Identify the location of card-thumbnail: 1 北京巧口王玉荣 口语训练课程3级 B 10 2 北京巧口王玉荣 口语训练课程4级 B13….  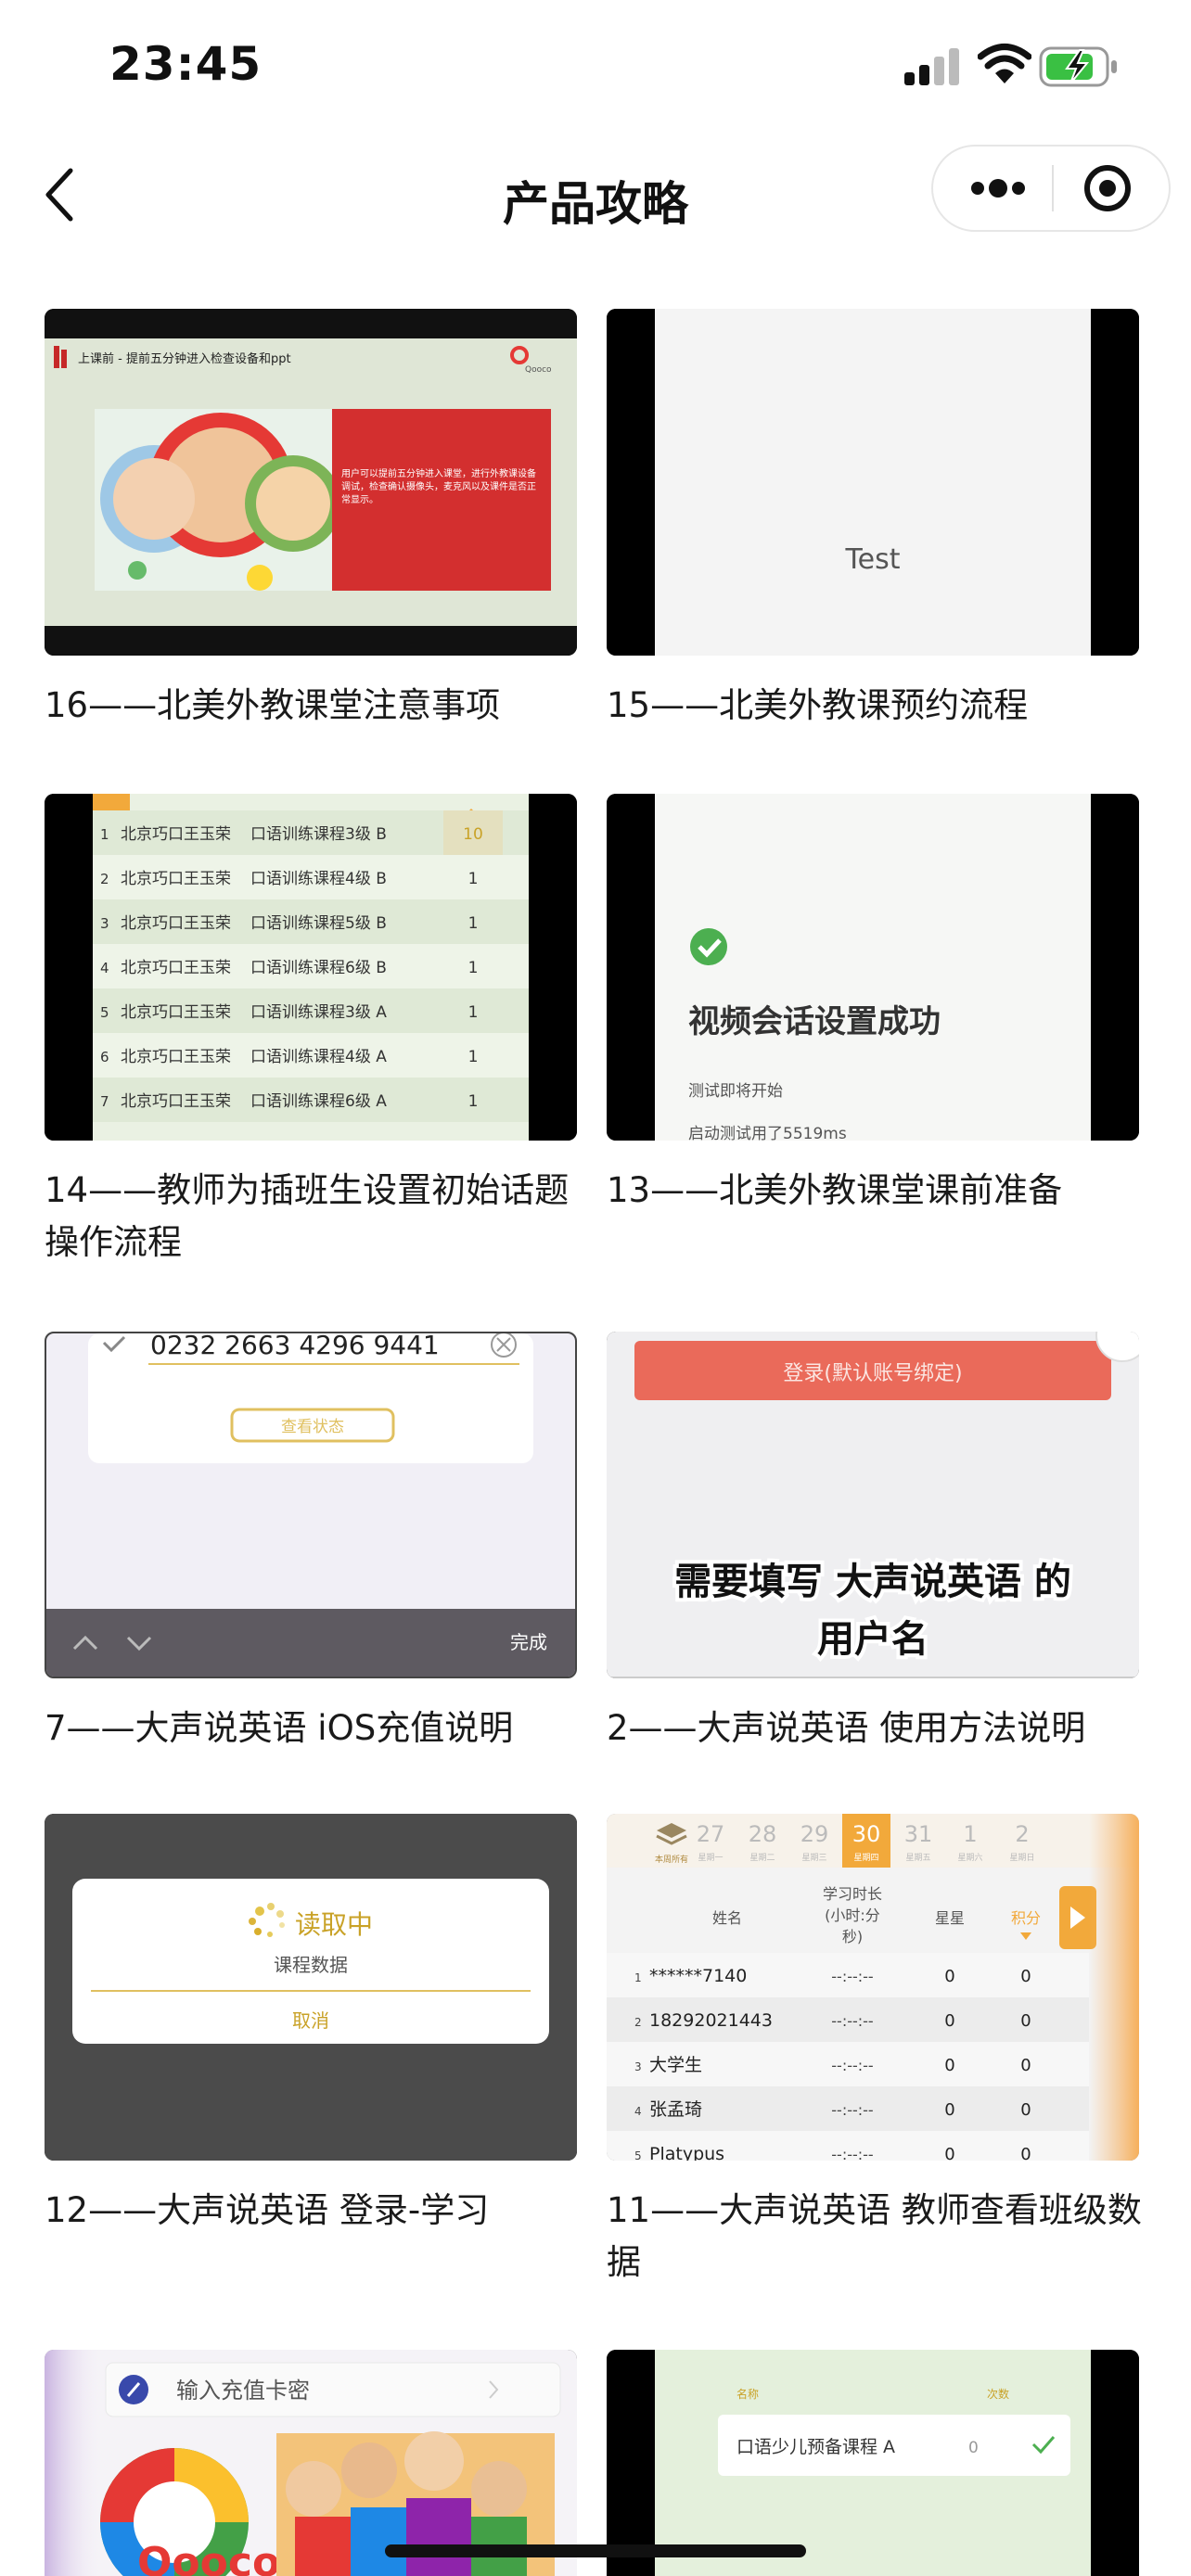
(311, 968).